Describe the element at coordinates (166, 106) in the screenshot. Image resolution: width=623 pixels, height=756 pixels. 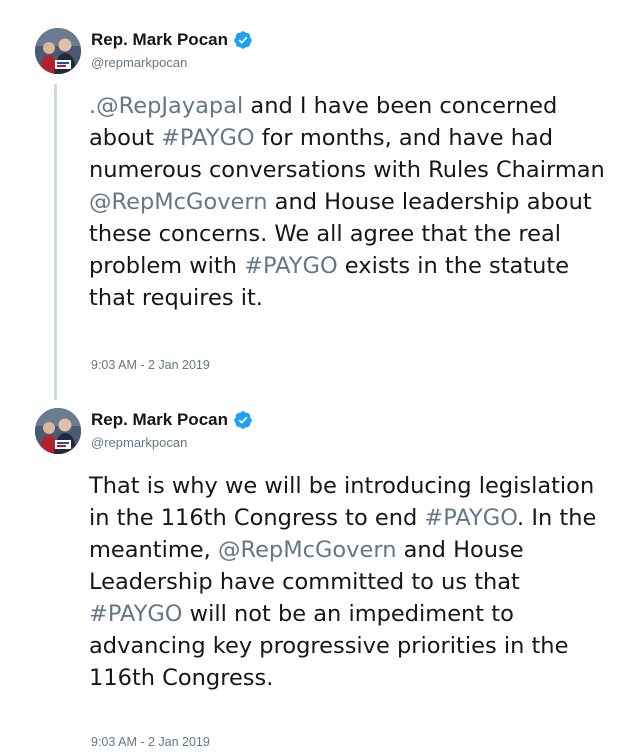
I see `mention-link: .@RepJayapal` at that location.